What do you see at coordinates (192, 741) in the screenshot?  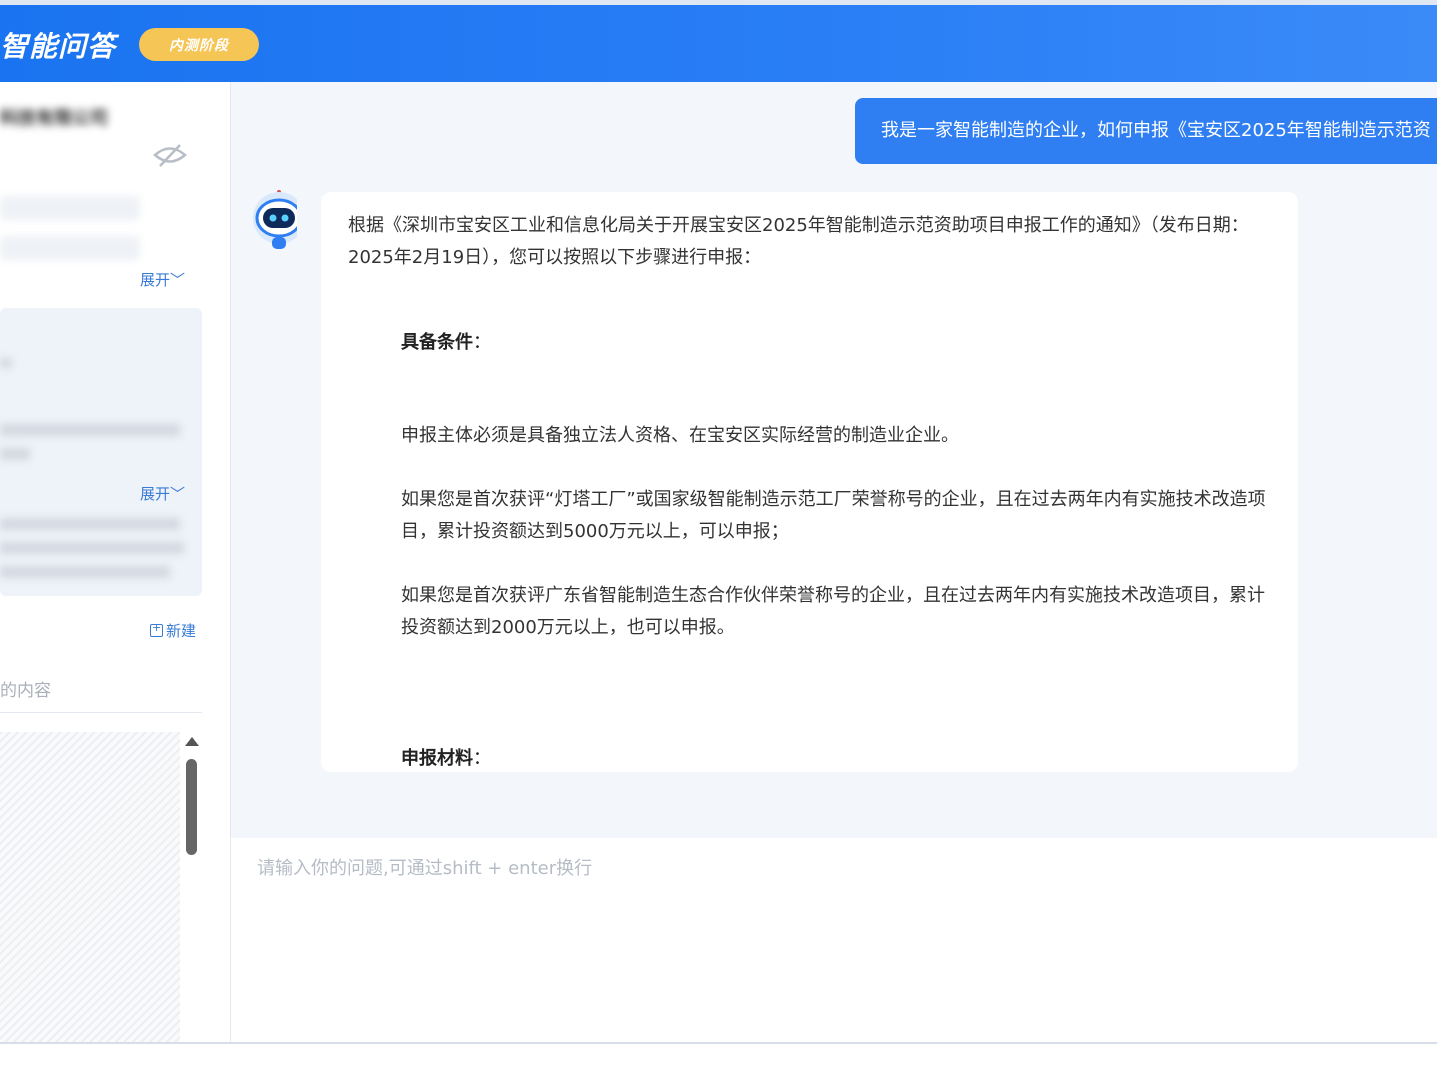 I see `scroll-up-arrow-icon` at bounding box center [192, 741].